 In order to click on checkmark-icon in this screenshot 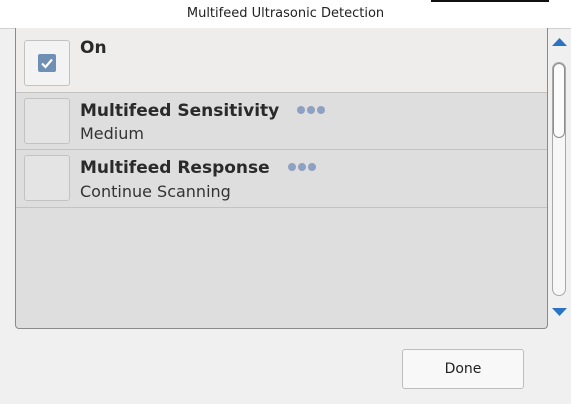, I will do `click(47, 63)`.